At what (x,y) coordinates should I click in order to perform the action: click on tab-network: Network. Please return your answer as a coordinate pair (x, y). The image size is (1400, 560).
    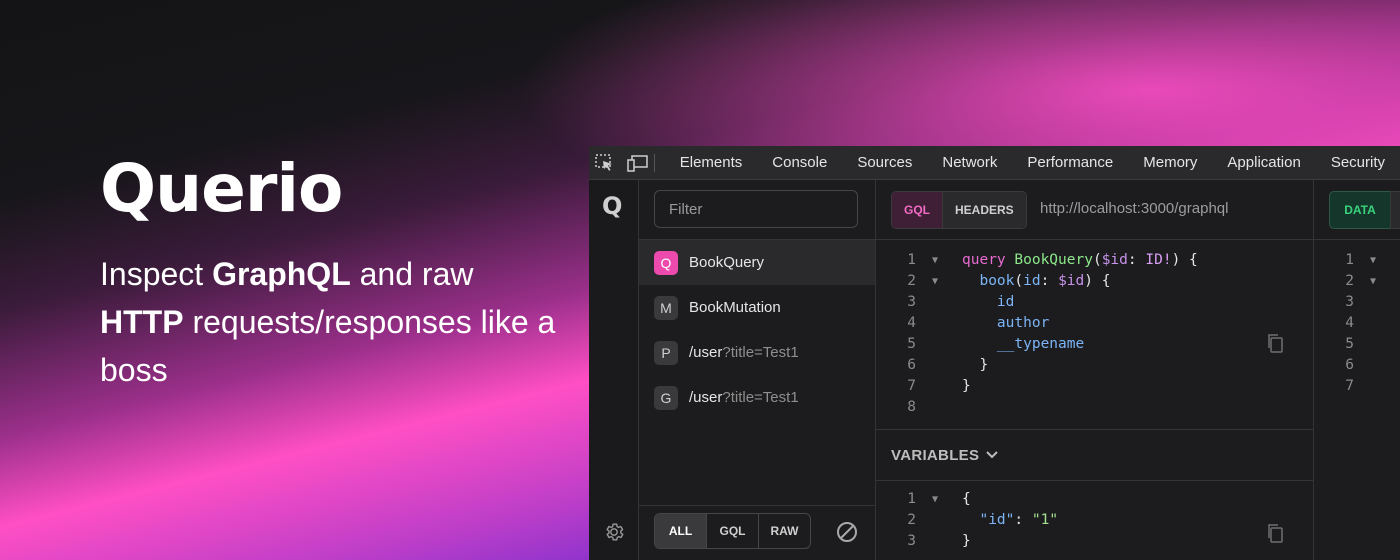
    Looking at the image, I should click on (969, 162).